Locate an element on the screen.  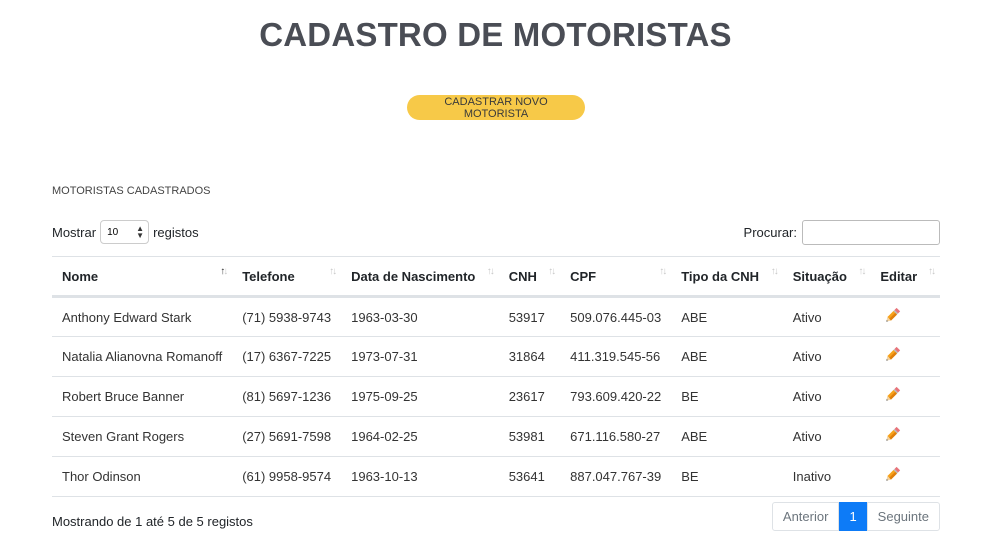
table-cell: (61) 9958-9574 is located at coordinates (287, 476).